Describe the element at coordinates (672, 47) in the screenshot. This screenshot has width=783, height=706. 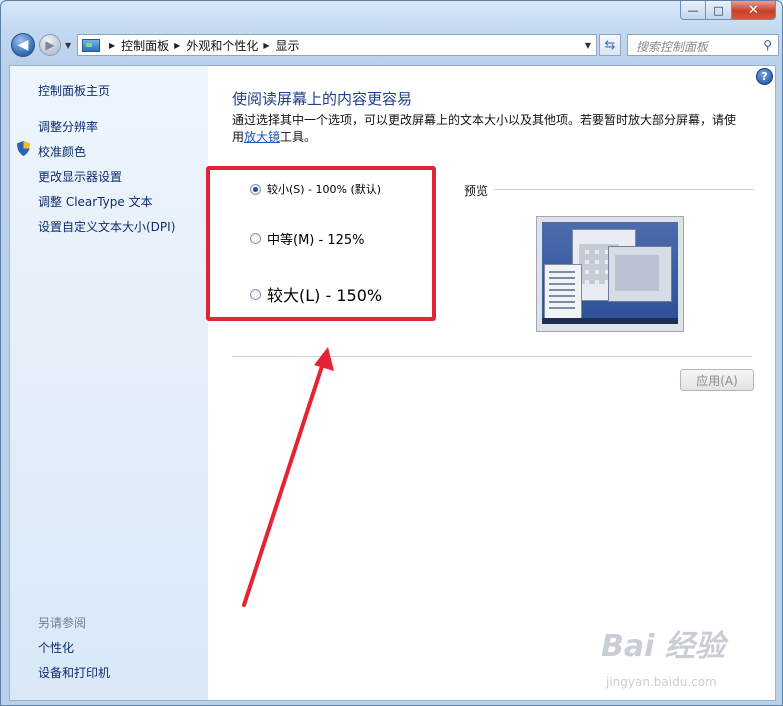
I see `search-placeholder: 搜索控制面板` at that location.